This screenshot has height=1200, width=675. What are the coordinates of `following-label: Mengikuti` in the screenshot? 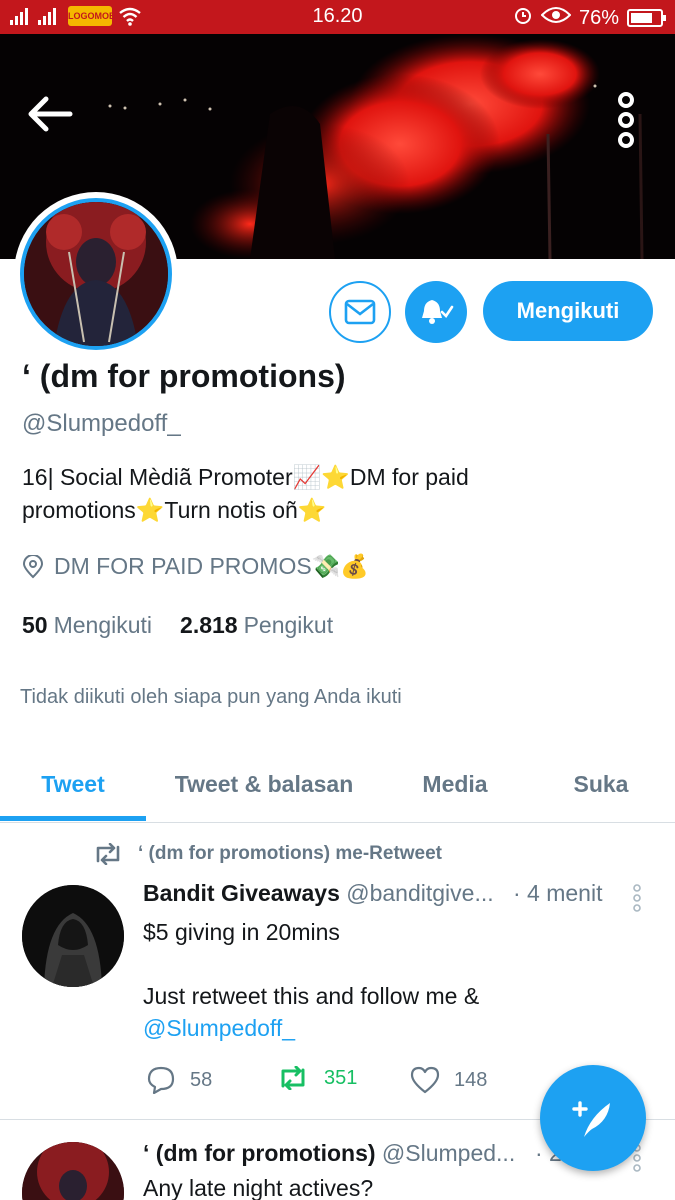 It's located at (103, 625).